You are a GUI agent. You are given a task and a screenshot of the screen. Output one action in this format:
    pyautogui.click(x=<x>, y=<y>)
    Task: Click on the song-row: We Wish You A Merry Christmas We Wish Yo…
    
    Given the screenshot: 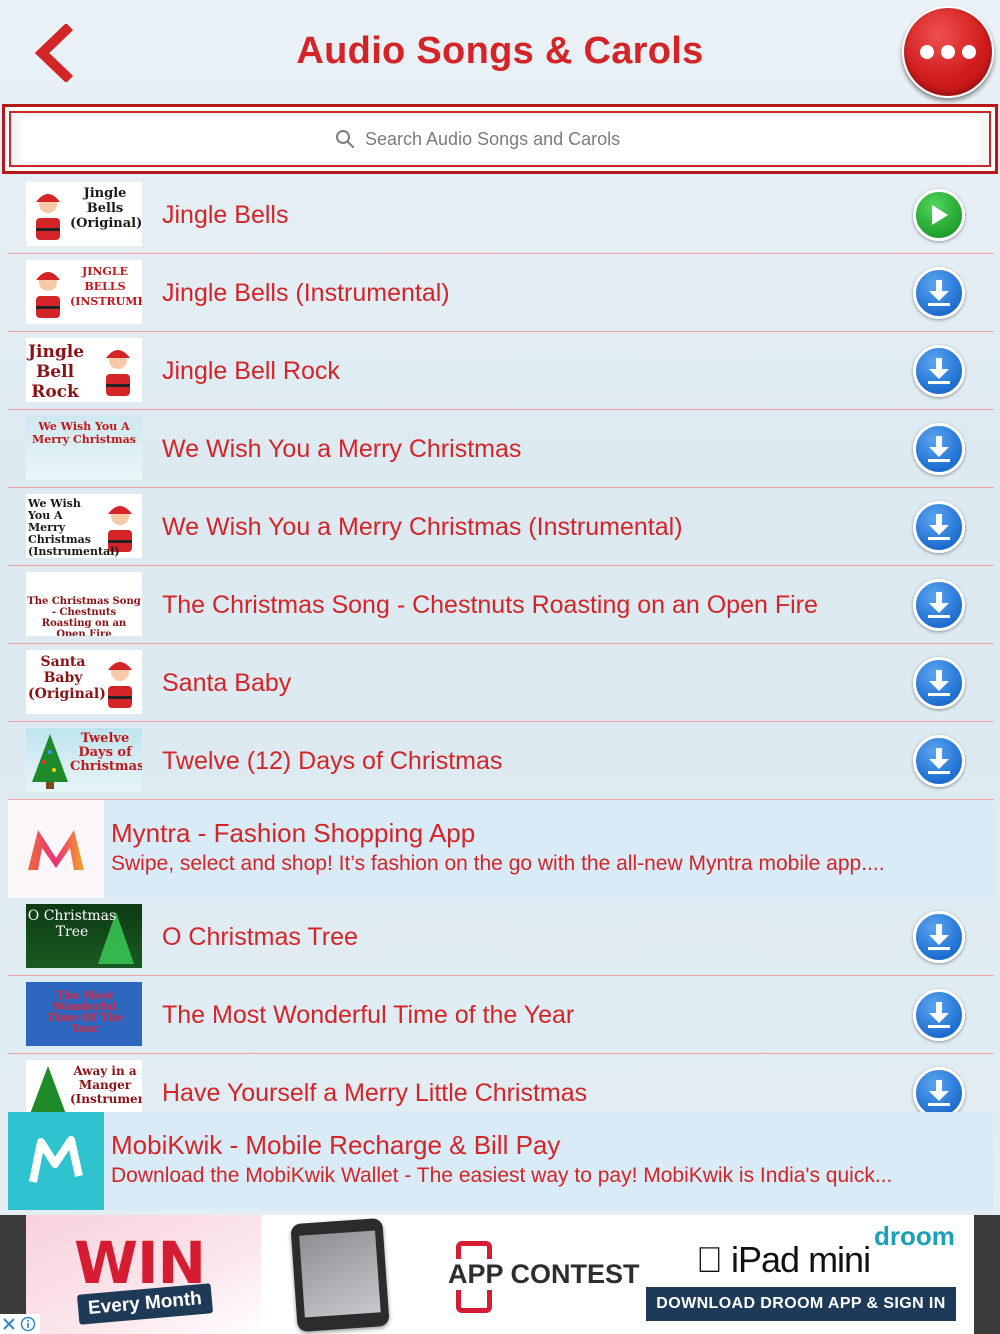 What is the action you would take?
    pyautogui.click(x=501, y=449)
    